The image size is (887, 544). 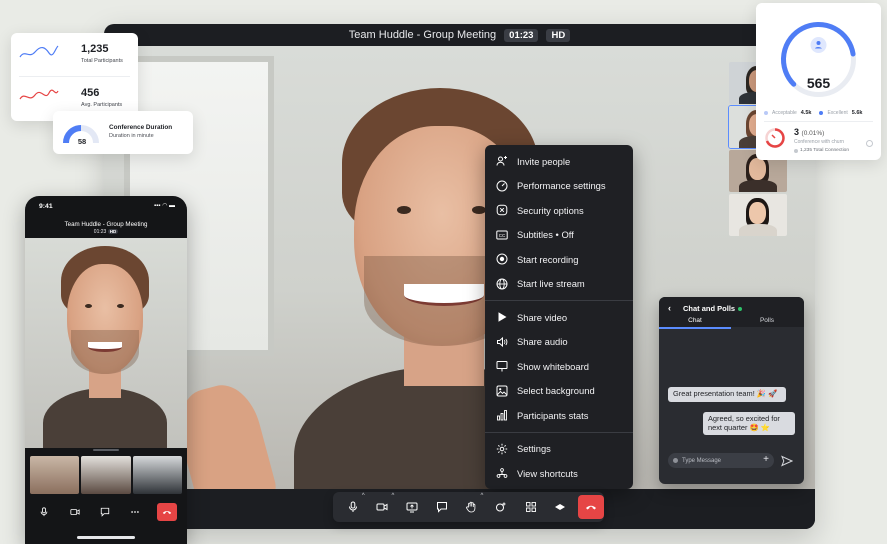 What do you see at coordinates (559, 391) in the screenshot?
I see `menu-item-select-background: Select background` at bounding box center [559, 391].